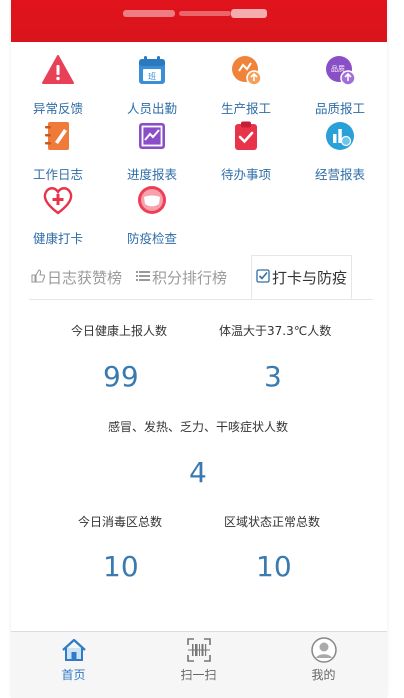  I want to click on quality-report-icon: 品质, so click(341, 71).